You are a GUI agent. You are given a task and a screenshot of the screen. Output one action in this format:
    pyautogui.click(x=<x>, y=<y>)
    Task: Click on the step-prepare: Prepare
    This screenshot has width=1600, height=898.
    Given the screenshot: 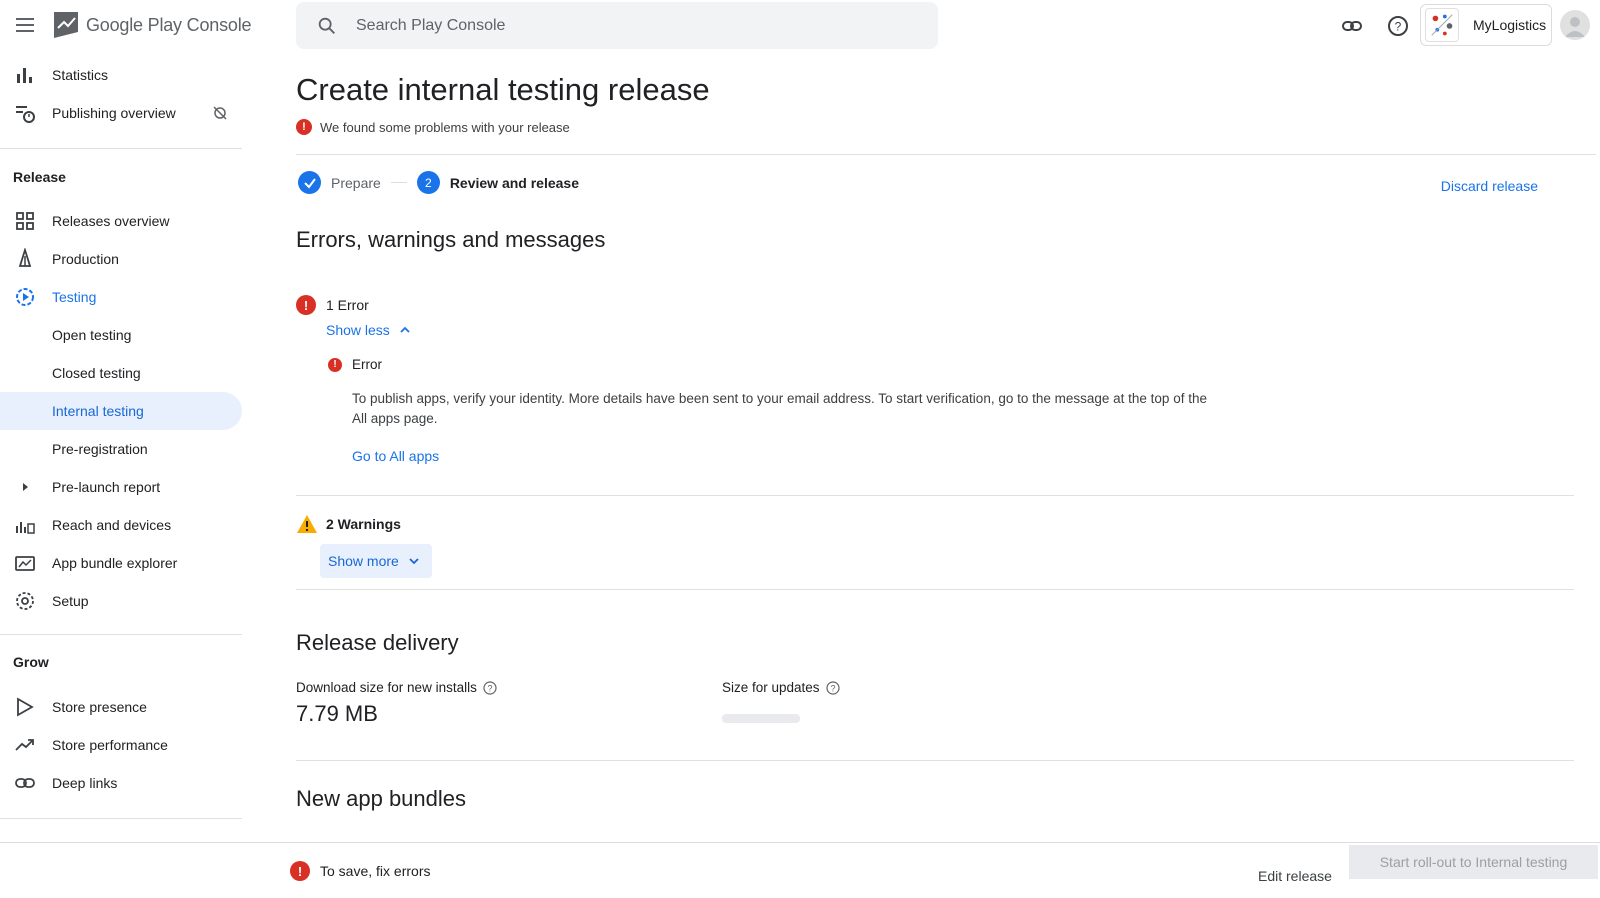 What is the action you would take?
    pyautogui.click(x=356, y=183)
    